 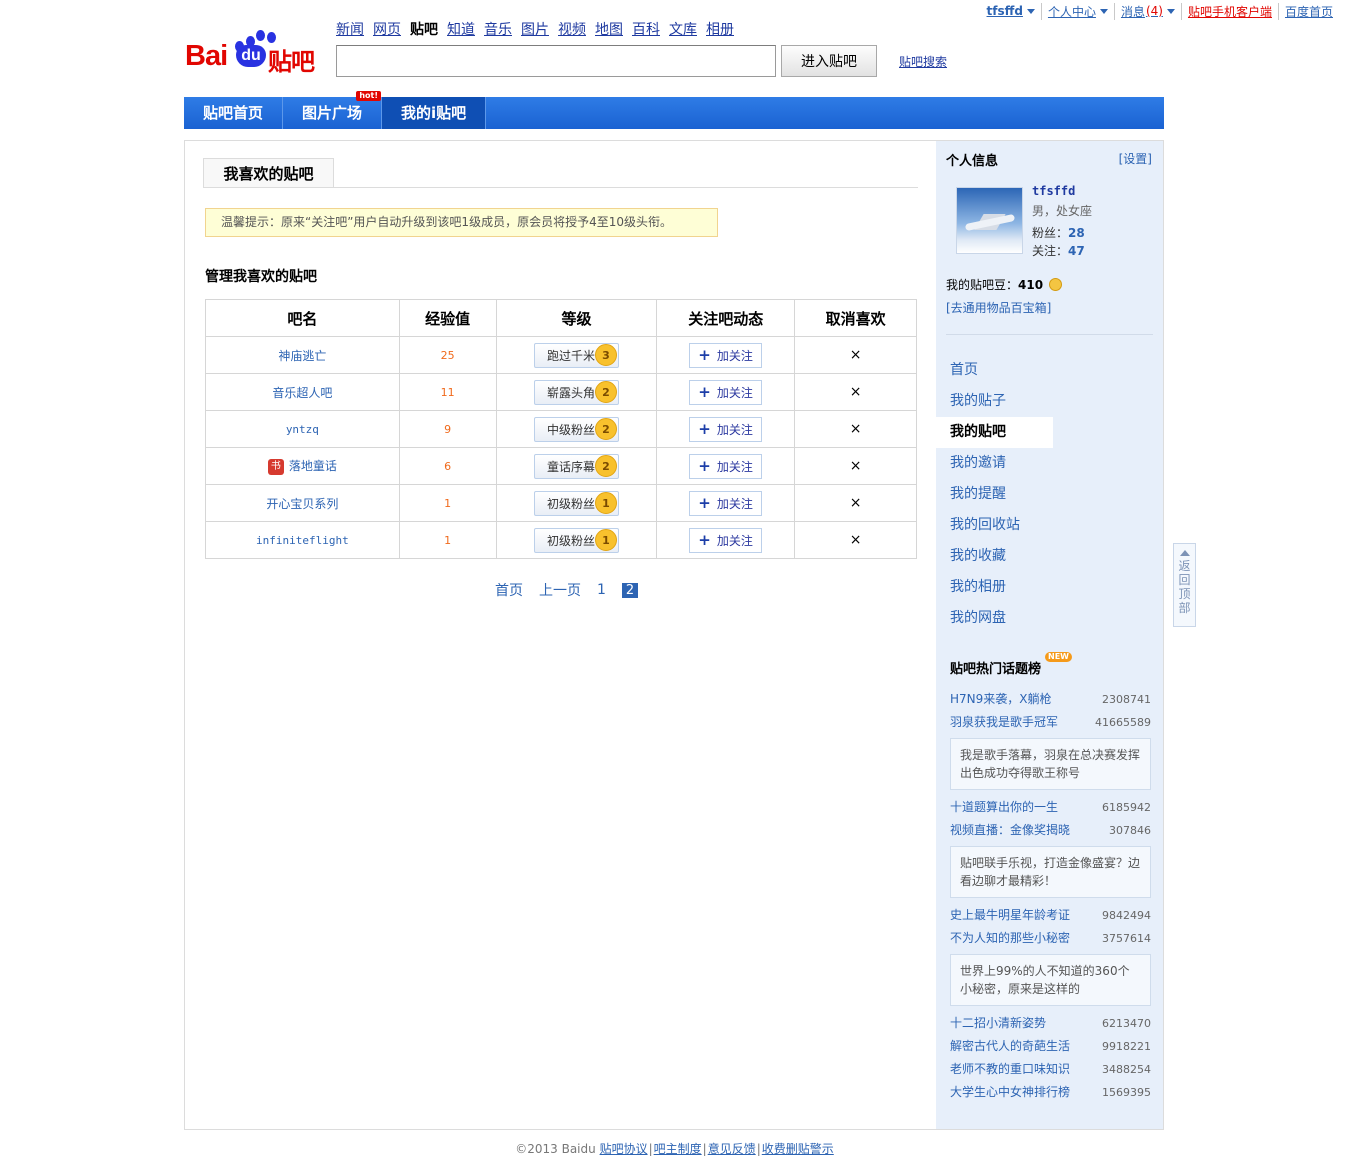 What do you see at coordinates (1053, 191) in the screenshot?
I see `profile-username: tfsffd` at bounding box center [1053, 191].